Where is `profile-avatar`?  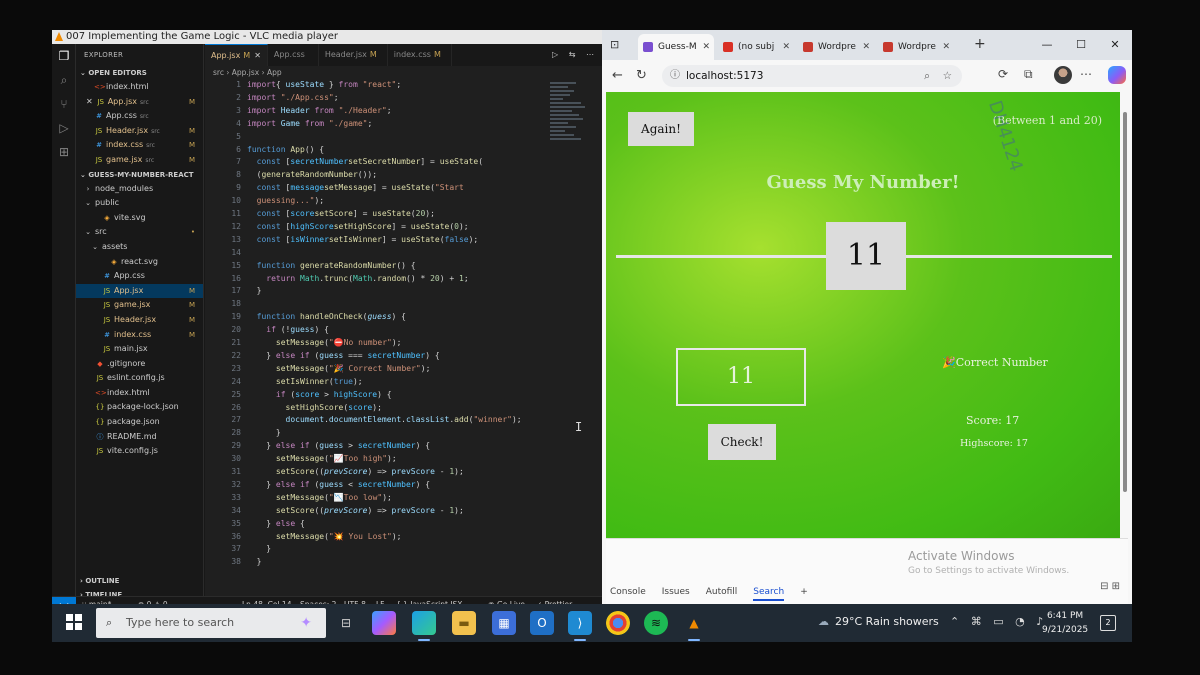
profile-avatar is located at coordinates (1063, 75).